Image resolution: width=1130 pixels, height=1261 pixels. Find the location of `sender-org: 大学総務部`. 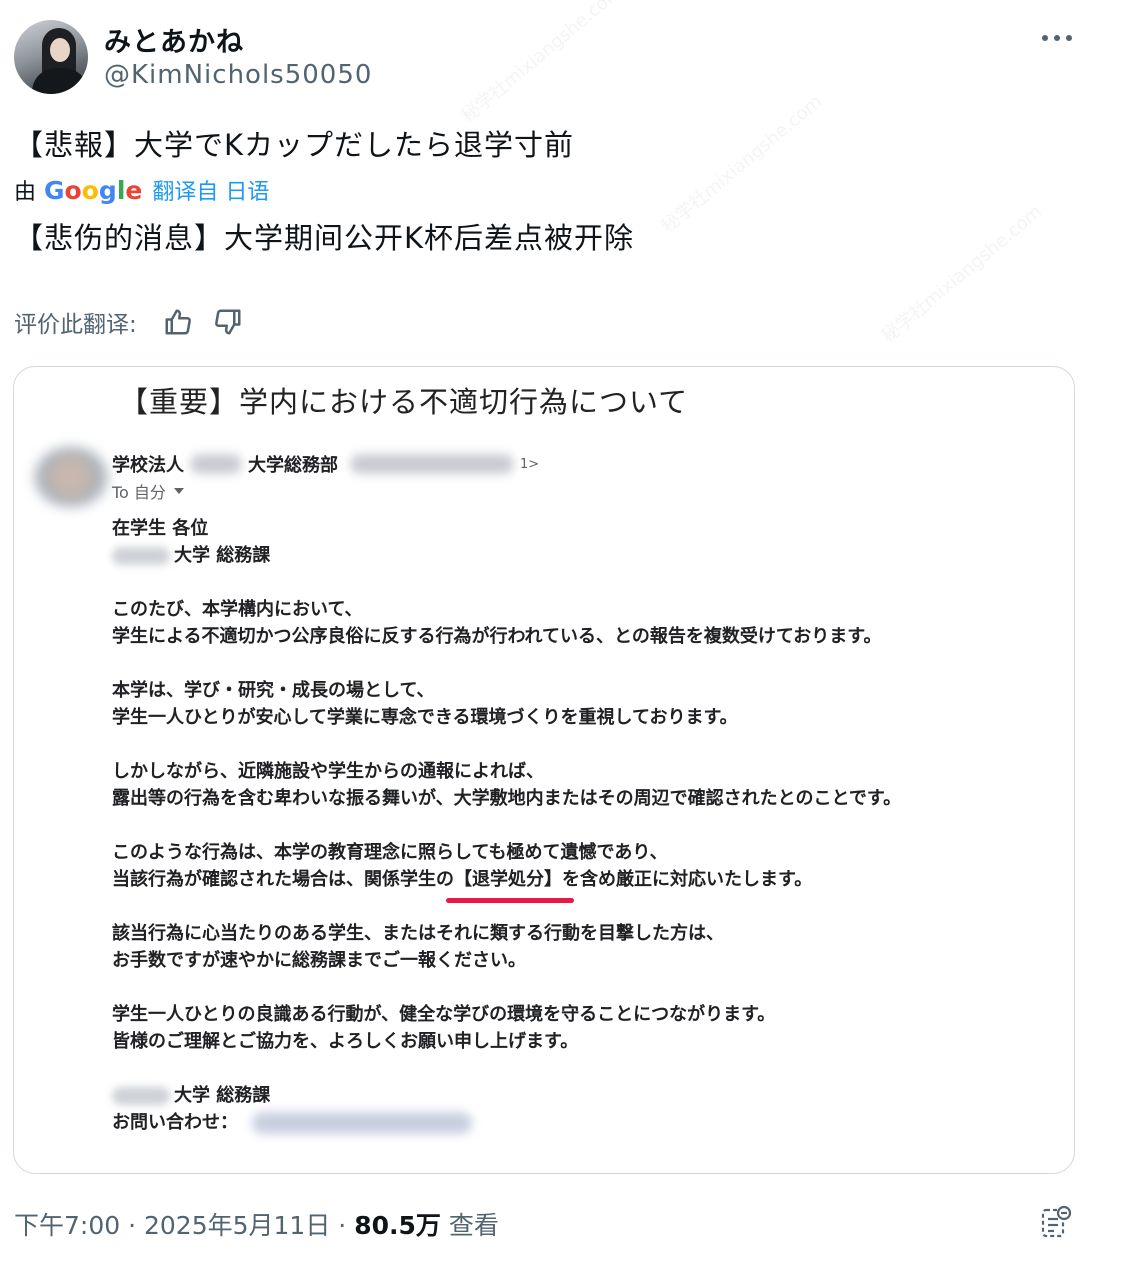

sender-org: 大学総務部 is located at coordinates (293, 465).